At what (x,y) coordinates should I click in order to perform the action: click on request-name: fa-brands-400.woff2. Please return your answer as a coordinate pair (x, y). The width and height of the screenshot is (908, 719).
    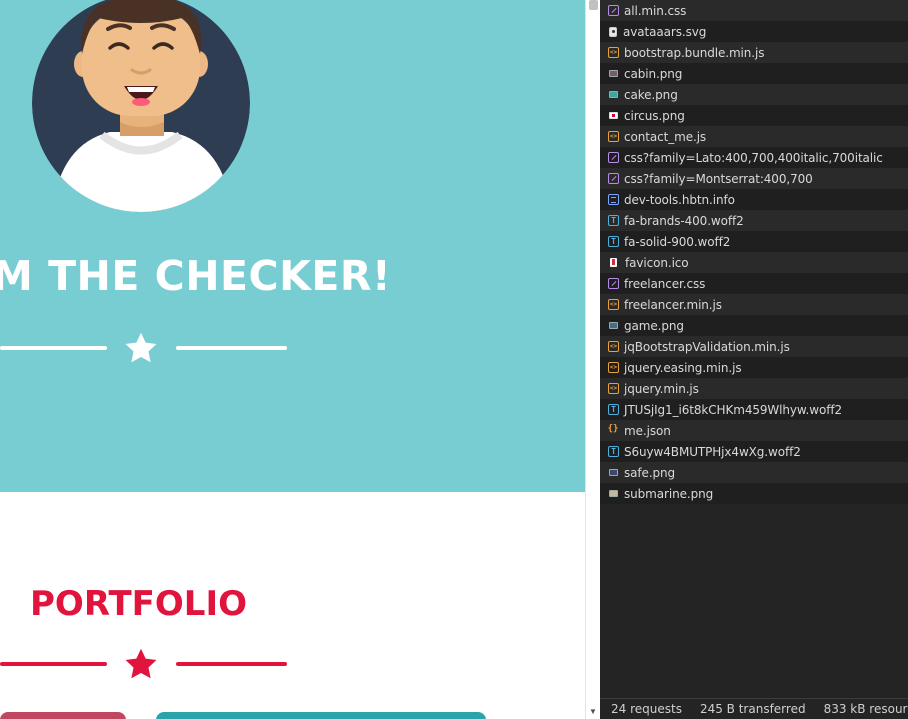
    Looking at the image, I should click on (684, 220).